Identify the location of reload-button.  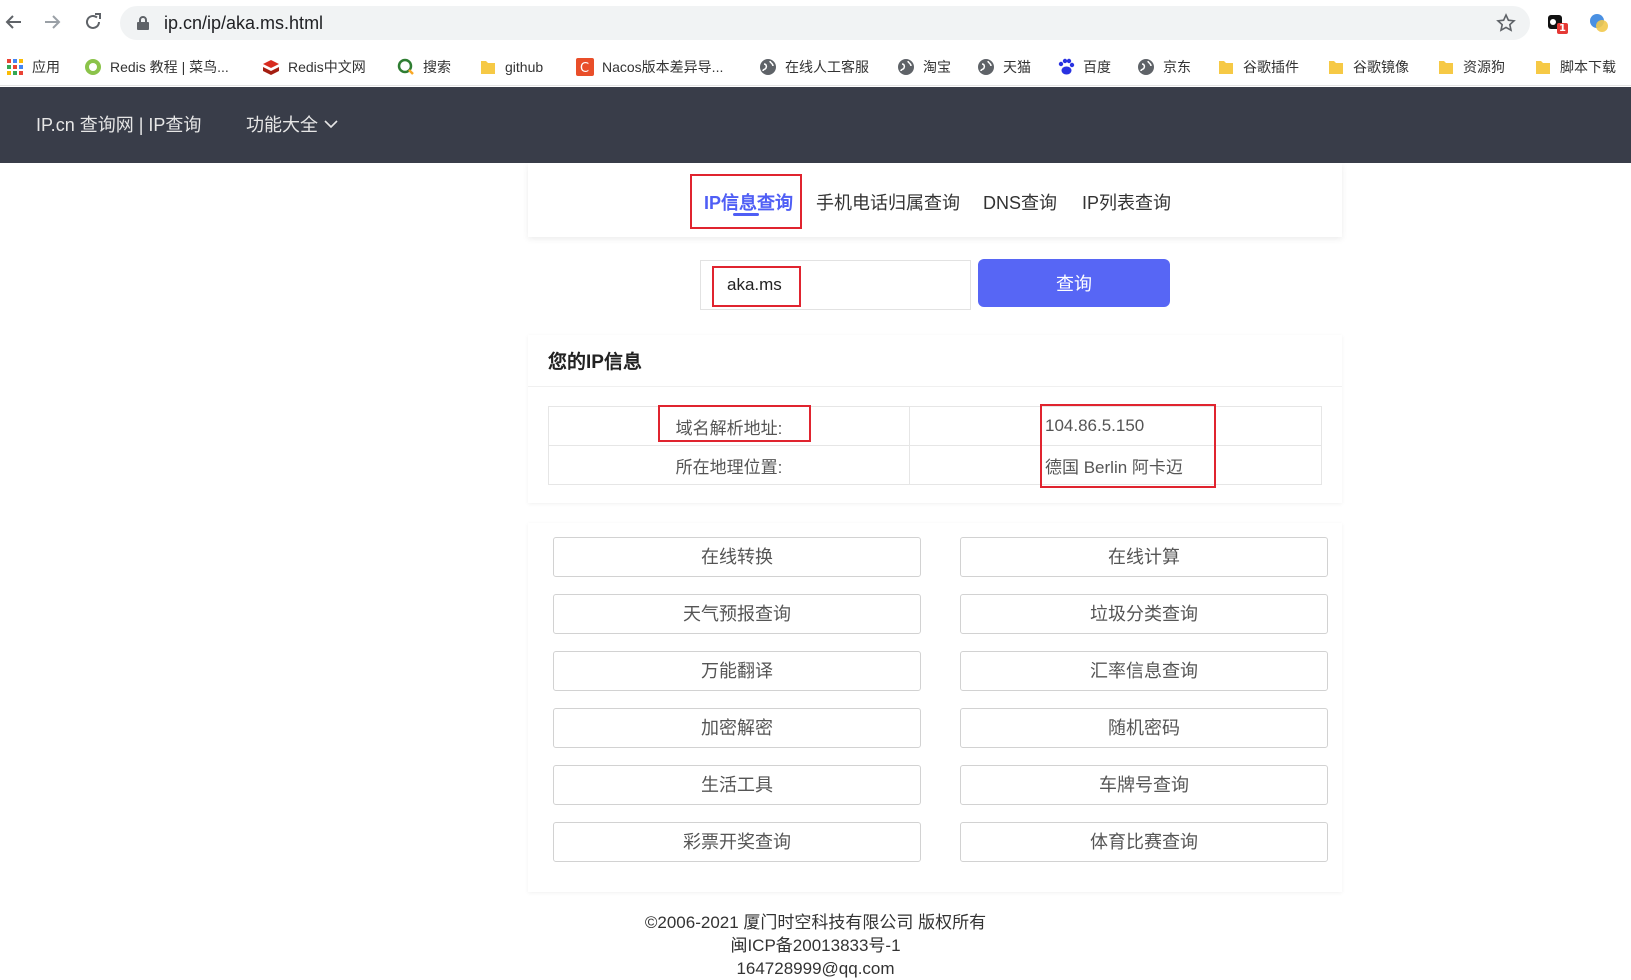
(93, 22).